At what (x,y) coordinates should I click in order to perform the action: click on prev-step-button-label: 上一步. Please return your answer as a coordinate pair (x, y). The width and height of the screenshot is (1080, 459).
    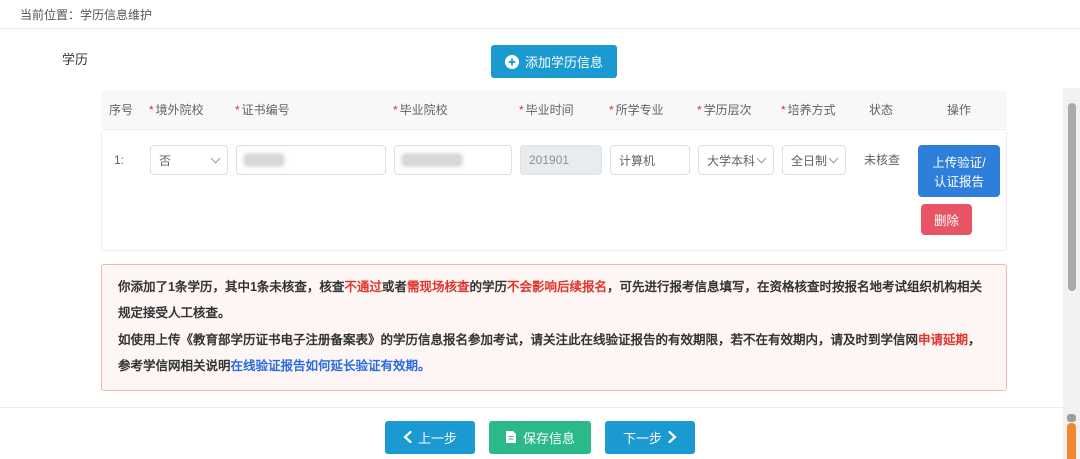
    Looking at the image, I should click on (437, 438).